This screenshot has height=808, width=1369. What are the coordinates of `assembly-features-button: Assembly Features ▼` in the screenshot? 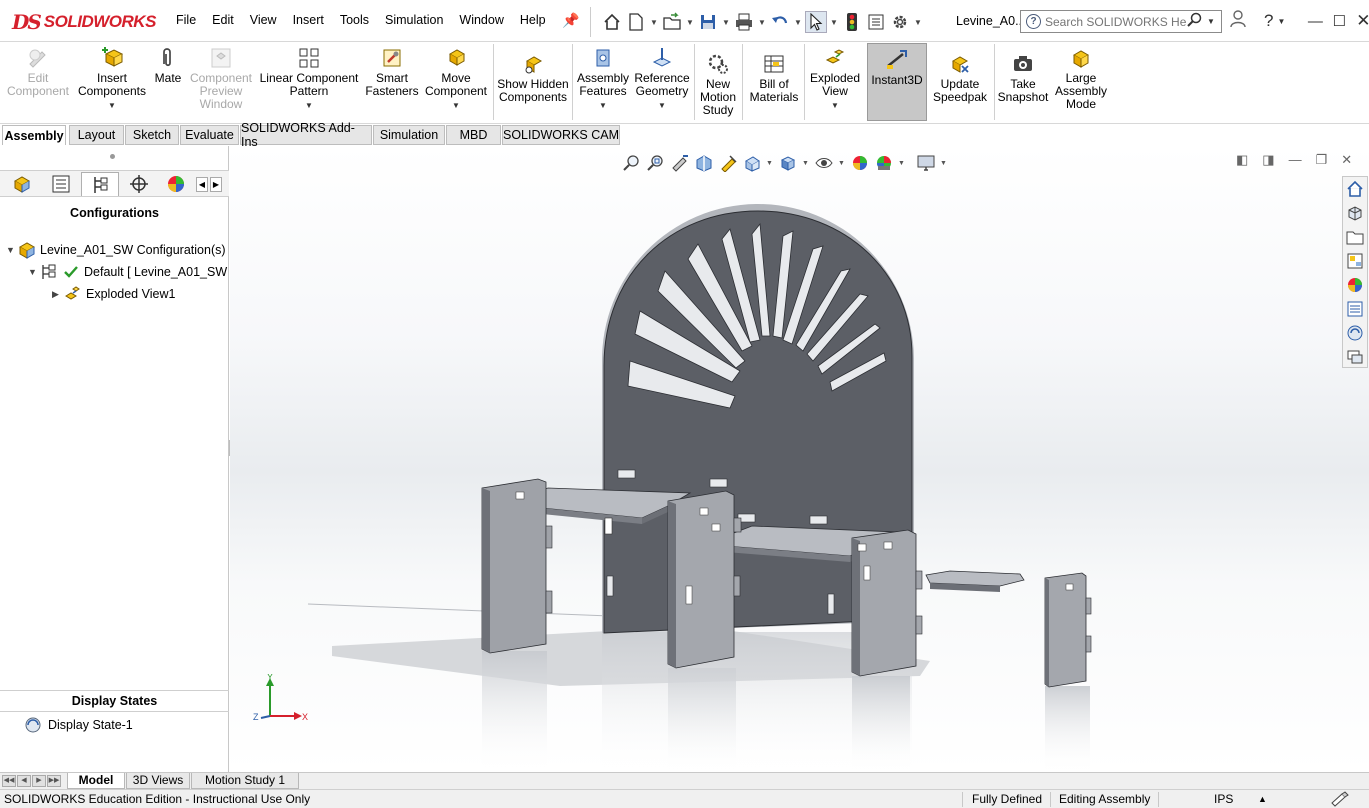 It's located at (603, 79).